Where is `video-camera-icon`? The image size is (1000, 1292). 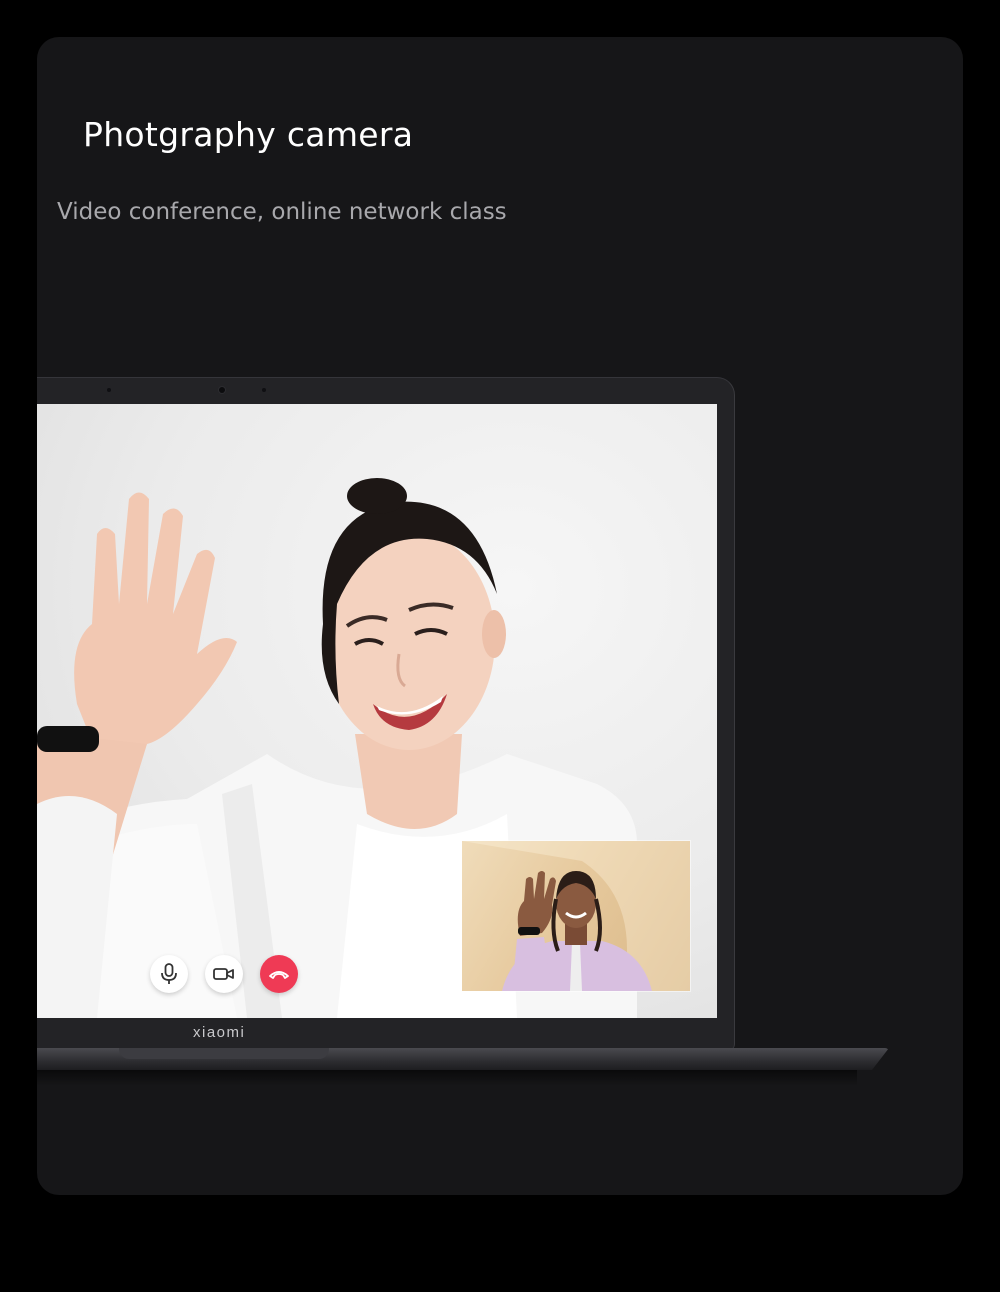
video-camera-icon is located at coordinates (223, 974).